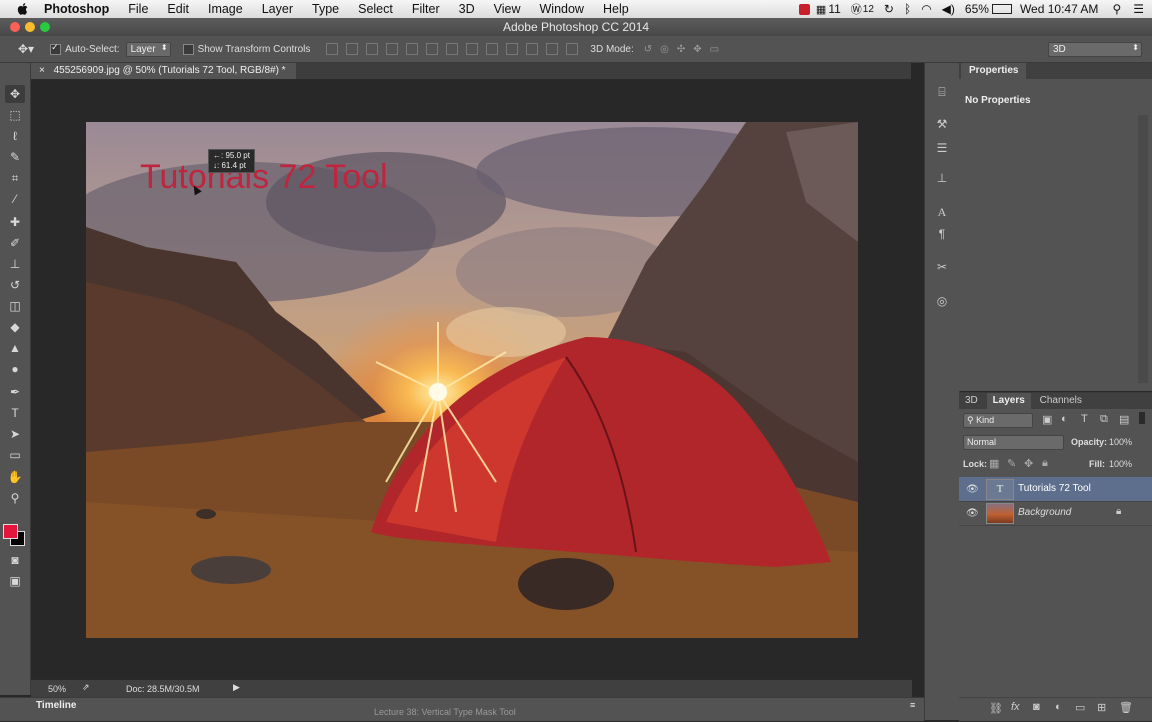 This screenshot has height=722, width=1152. Describe the element at coordinates (10, 531) in the screenshot. I see `foreground-color-swatch` at that location.